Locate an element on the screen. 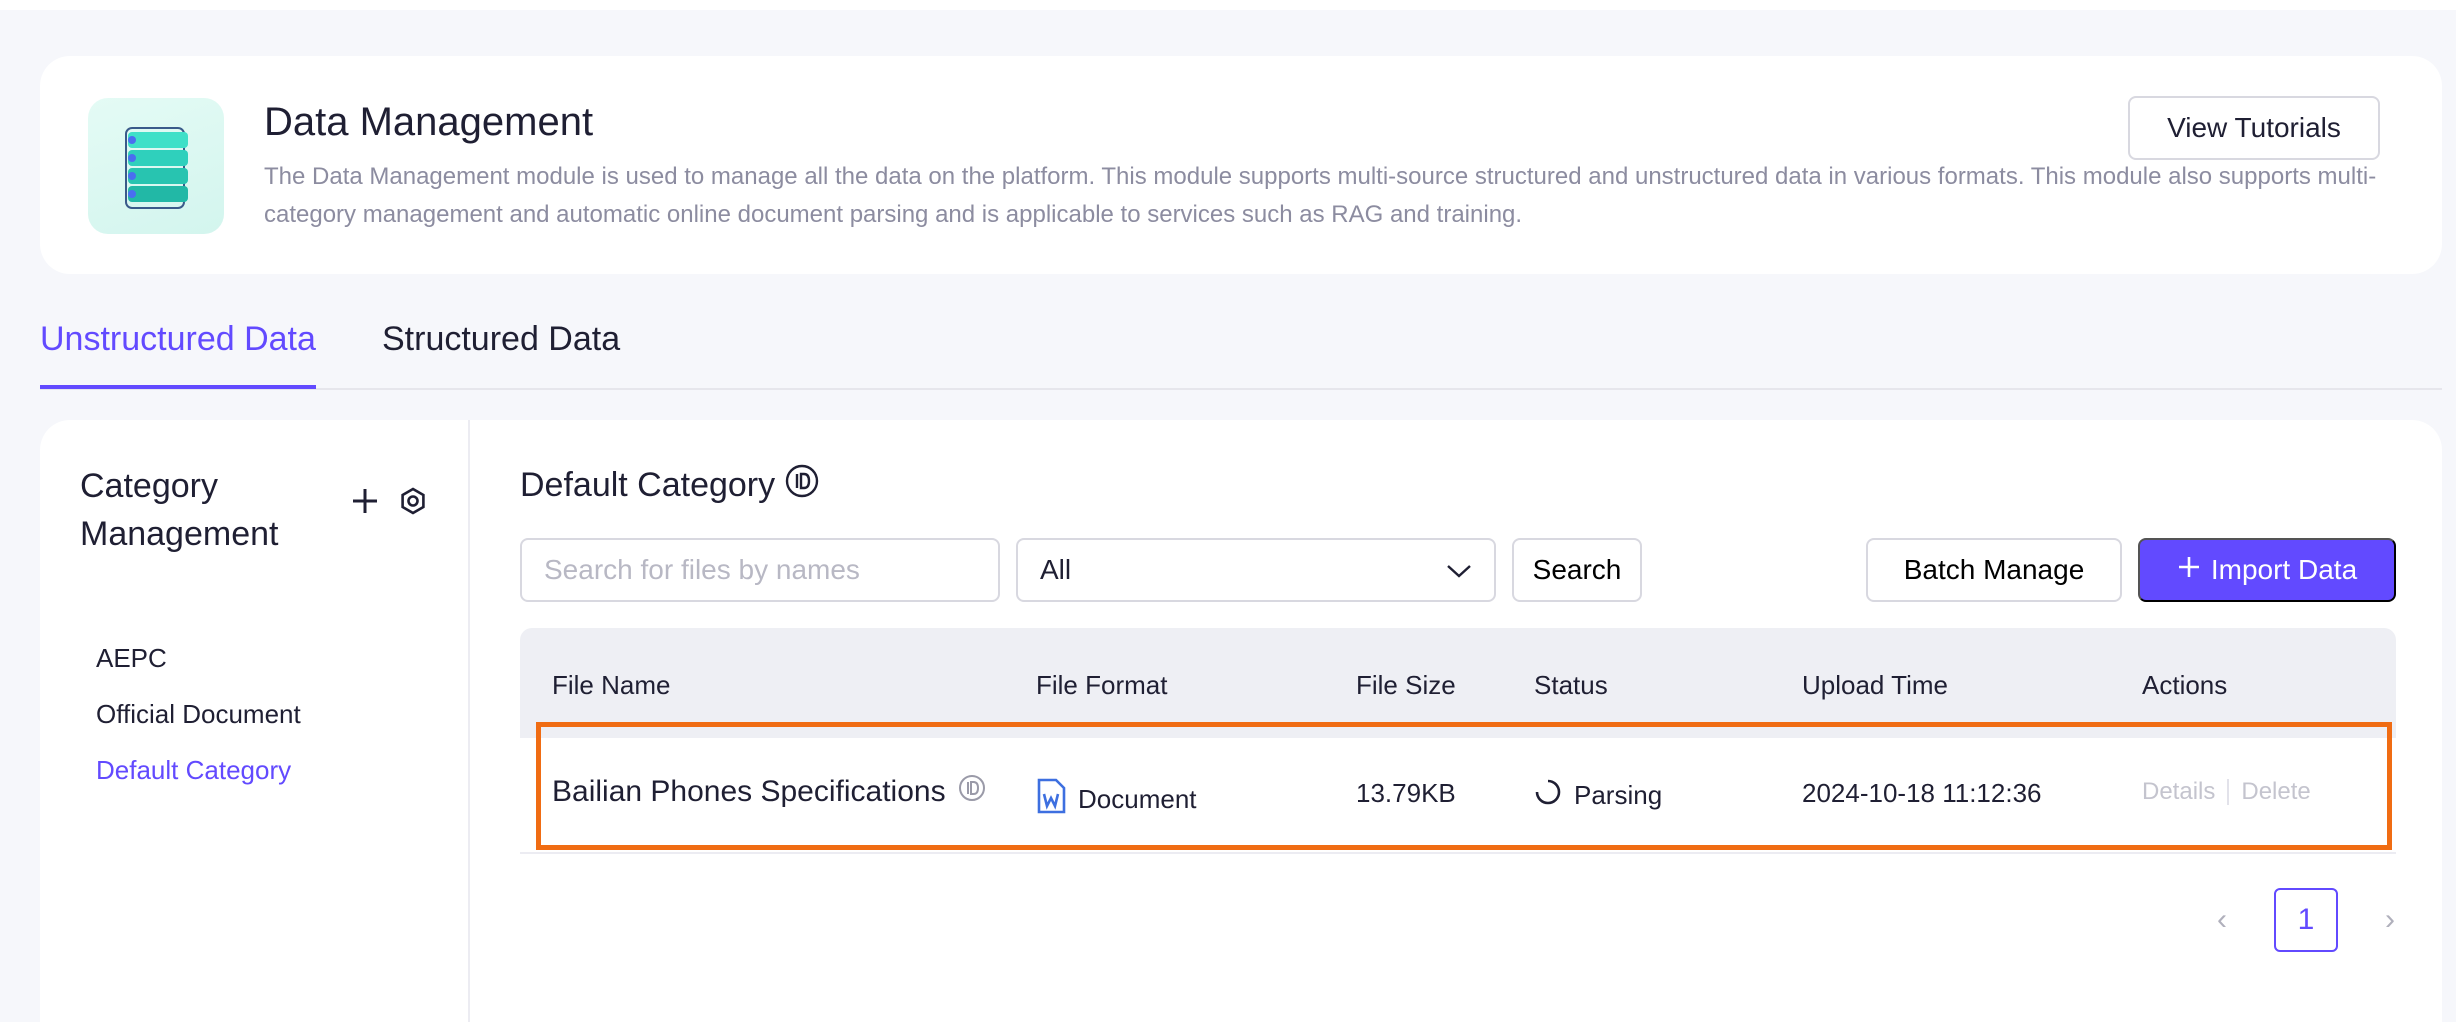 The image size is (2456, 1022). batch-manage-button: Batch Manage is located at coordinates (1994, 570).